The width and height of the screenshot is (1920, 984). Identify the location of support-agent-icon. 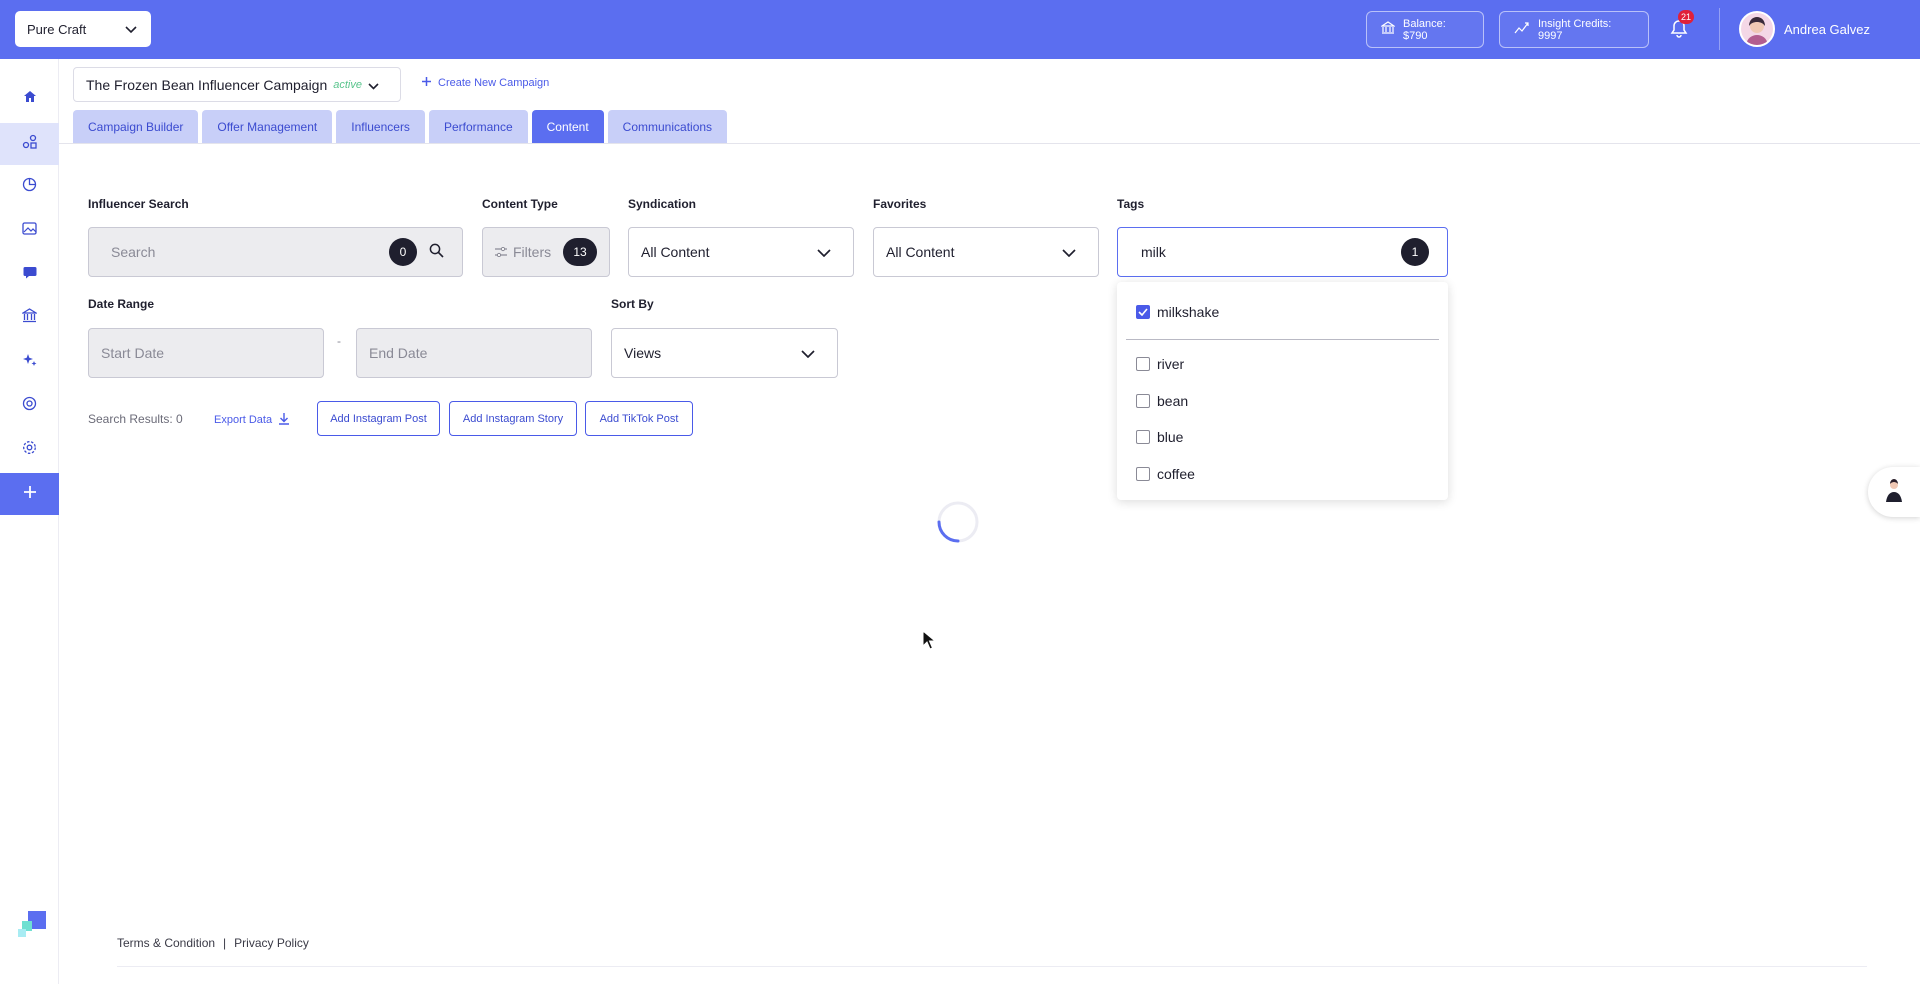
(1893, 492).